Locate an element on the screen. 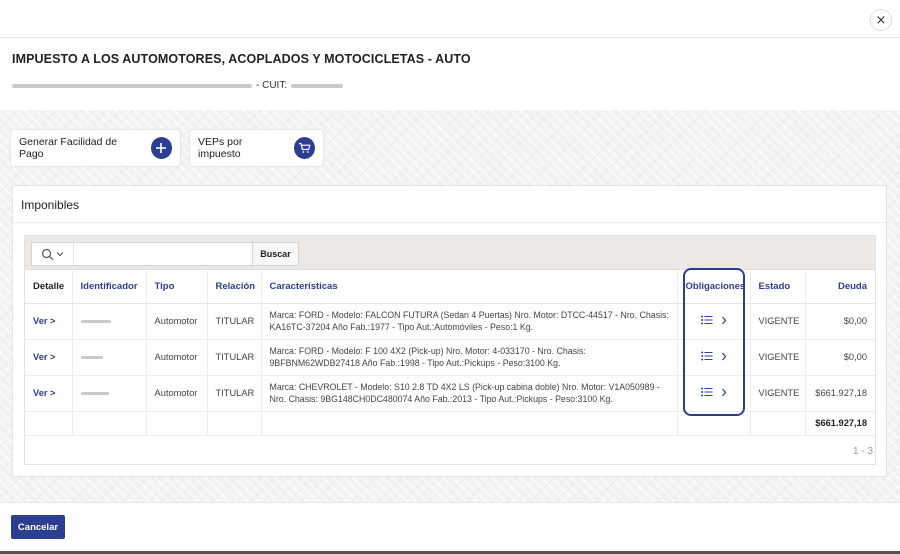 The height and width of the screenshot is (554, 900). panel-title: Imponibles is located at coordinates (50, 205).